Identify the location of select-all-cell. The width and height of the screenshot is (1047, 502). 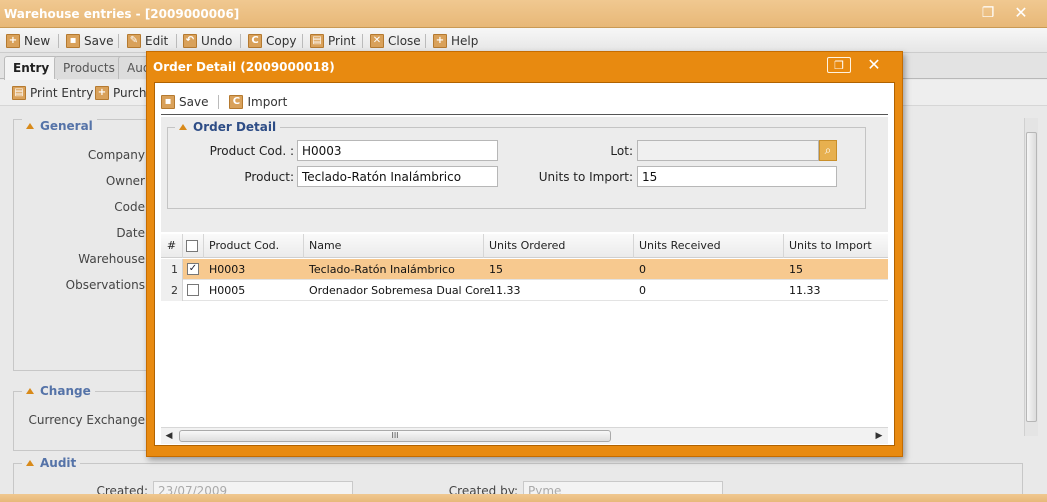
(193, 246).